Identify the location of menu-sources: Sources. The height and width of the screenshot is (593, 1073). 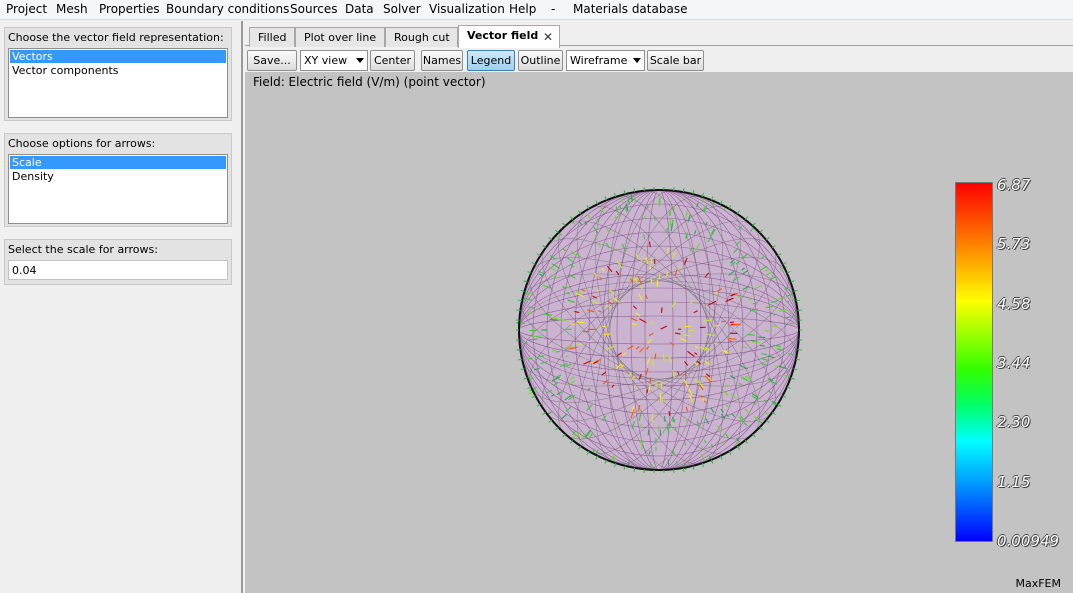
(313, 9).